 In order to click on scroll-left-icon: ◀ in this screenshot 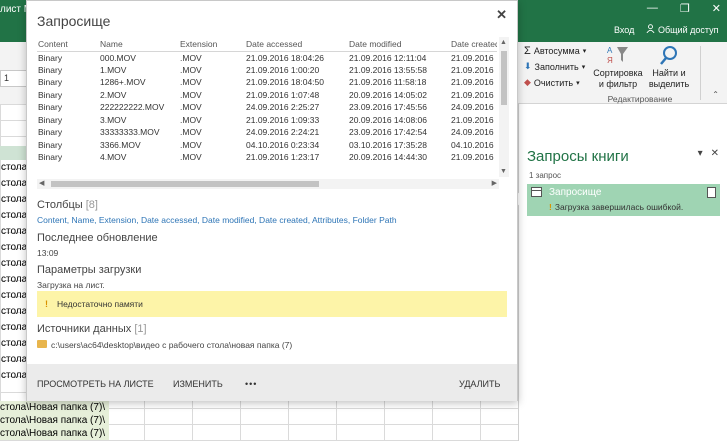, I will do `click(41, 183)`.